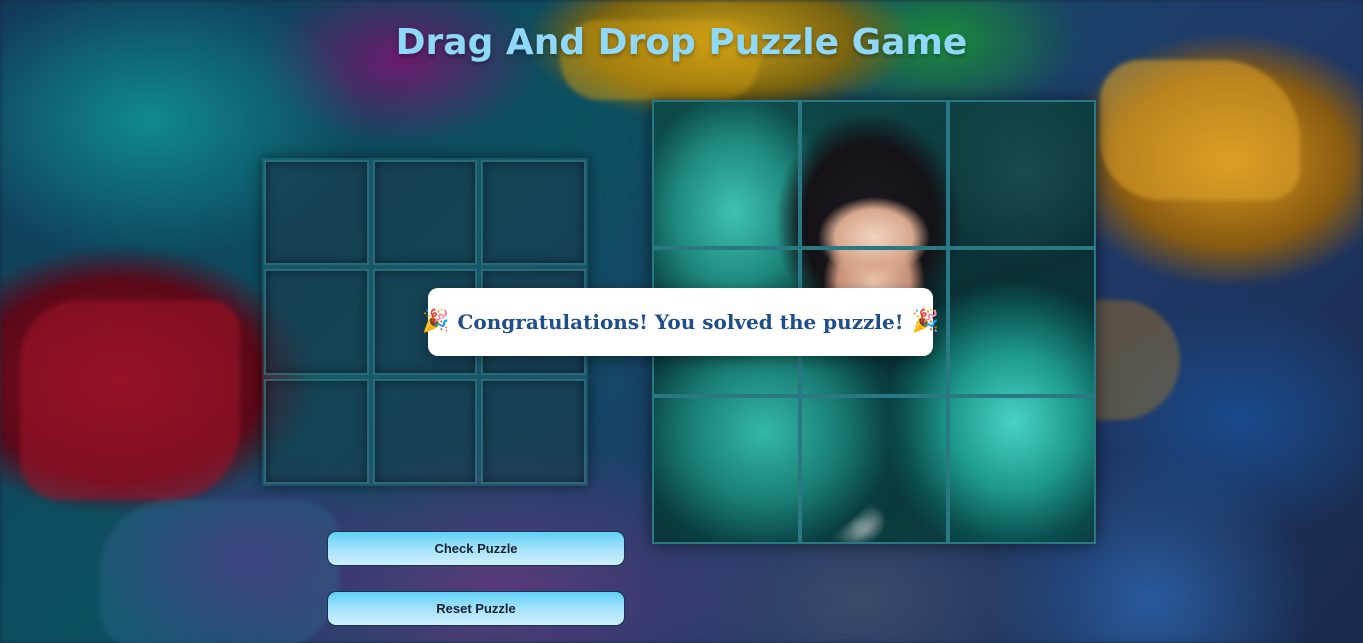 The height and width of the screenshot is (643, 1363). I want to click on bg-piece-red, so click(130, 400).